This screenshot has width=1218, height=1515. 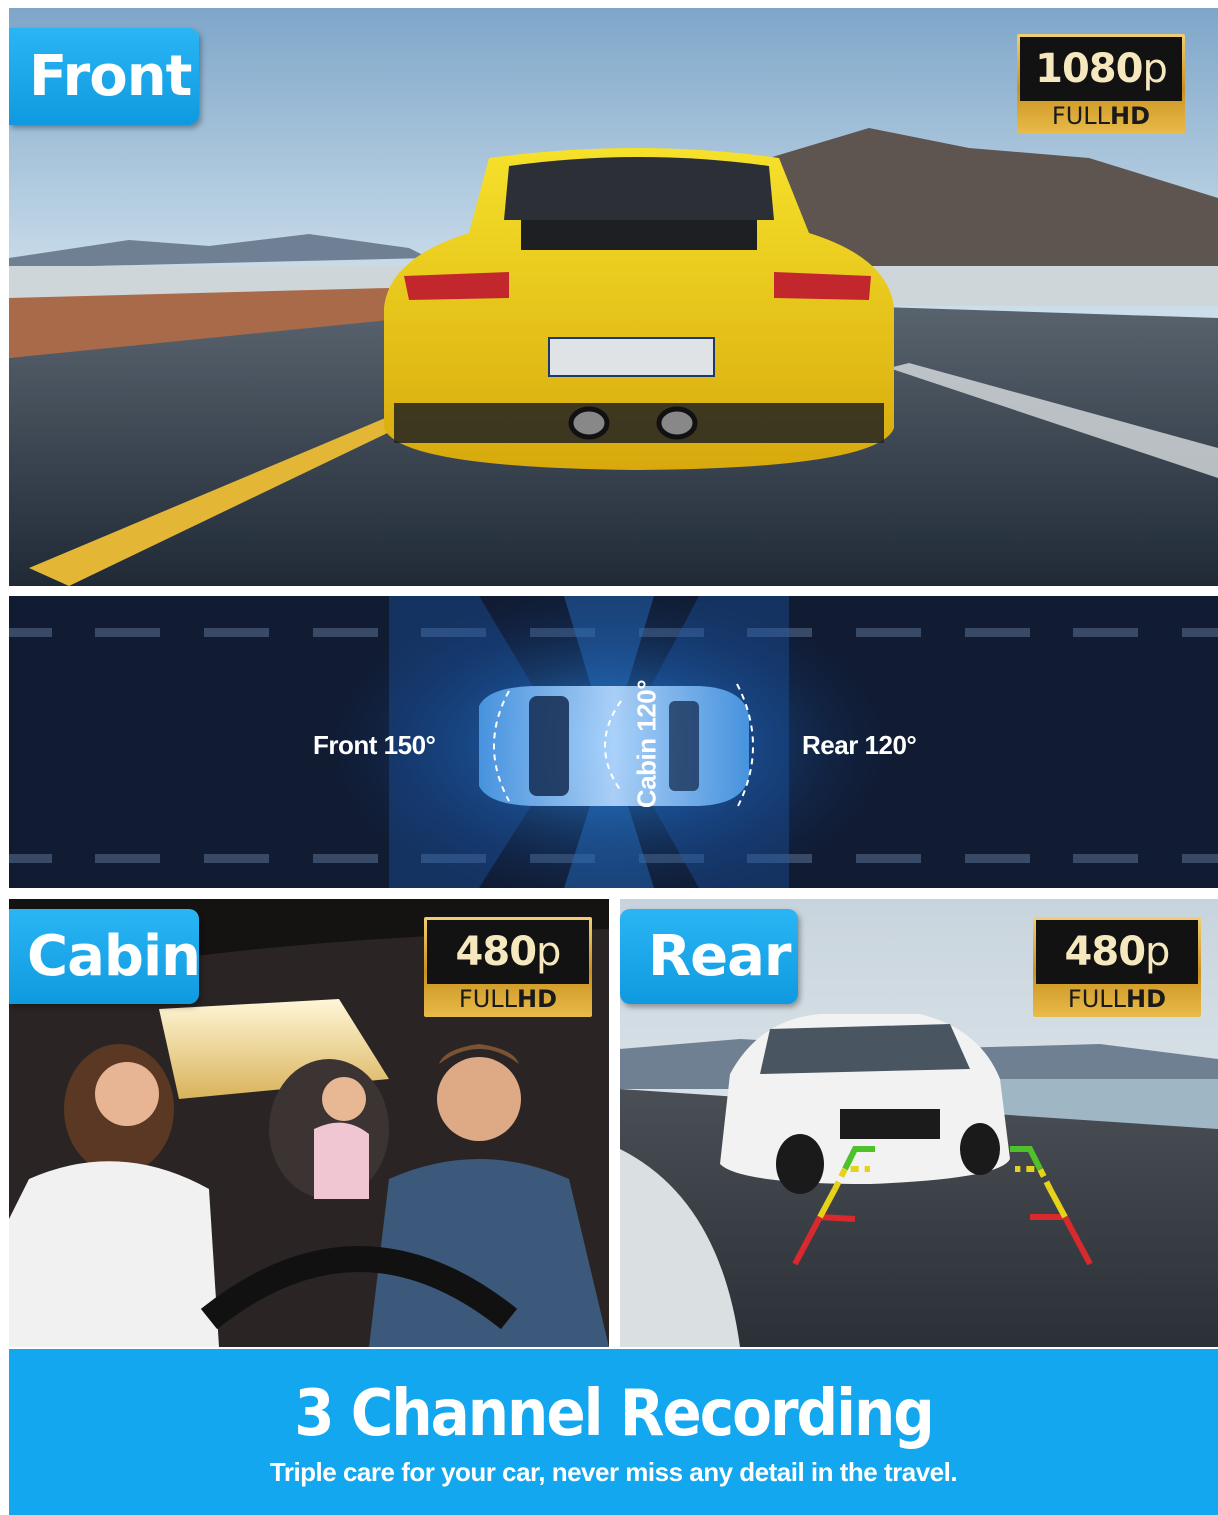 What do you see at coordinates (1154, 69) in the screenshot?
I see `front-resolution-suffix: p` at bounding box center [1154, 69].